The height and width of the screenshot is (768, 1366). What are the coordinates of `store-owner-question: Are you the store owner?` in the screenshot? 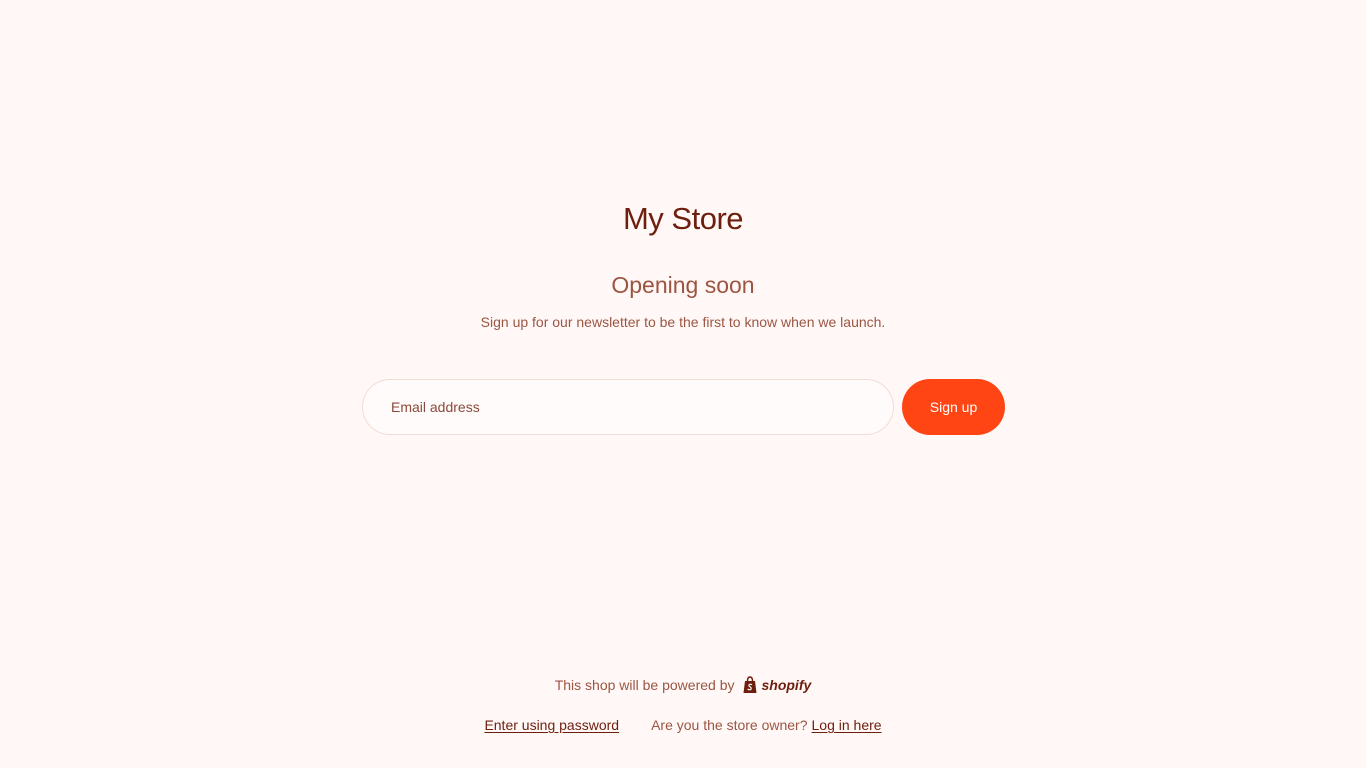 It's located at (729, 725).